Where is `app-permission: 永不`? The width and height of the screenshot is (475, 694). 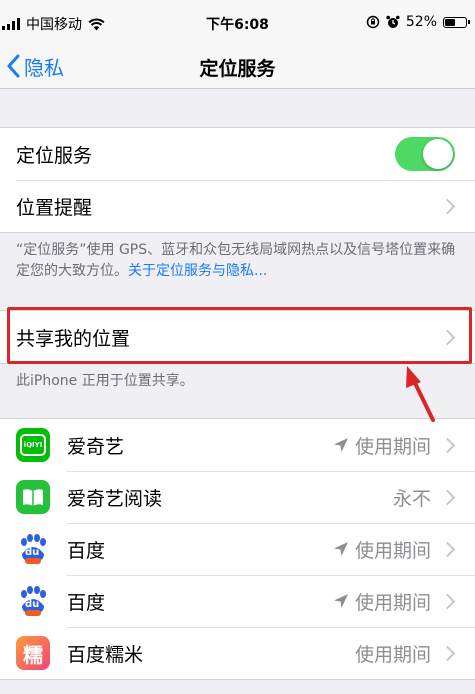
app-permission: 永不 is located at coordinates (412, 497).